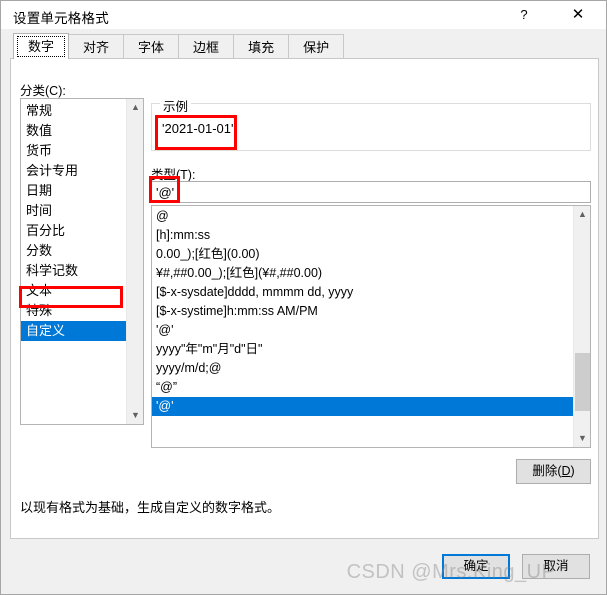 Image resolution: width=607 pixels, height=595 pixels. Describe the element at coordinates (362, 235) in the screenshot. I see `type-item-elapsed-time: [h]:mm:ss` at that location.